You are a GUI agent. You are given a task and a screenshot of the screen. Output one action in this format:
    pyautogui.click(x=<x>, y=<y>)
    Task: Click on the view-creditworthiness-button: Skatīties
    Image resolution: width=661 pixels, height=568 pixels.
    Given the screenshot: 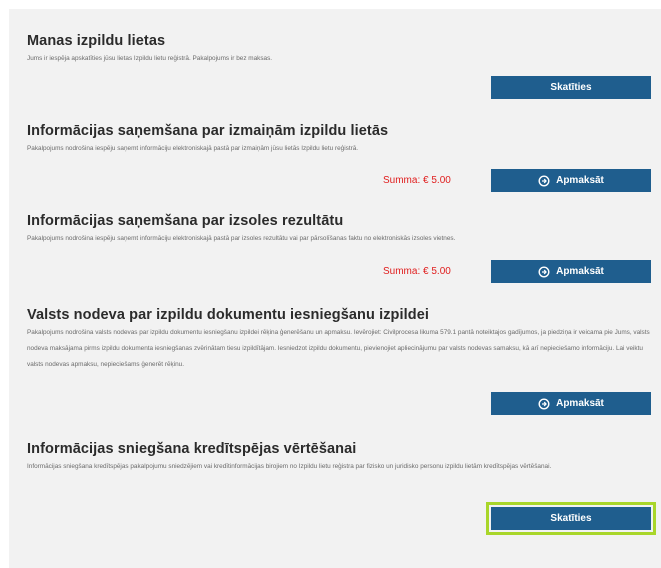 What is the action you would take?
    pyautogui.click(x=571, y=518)
    